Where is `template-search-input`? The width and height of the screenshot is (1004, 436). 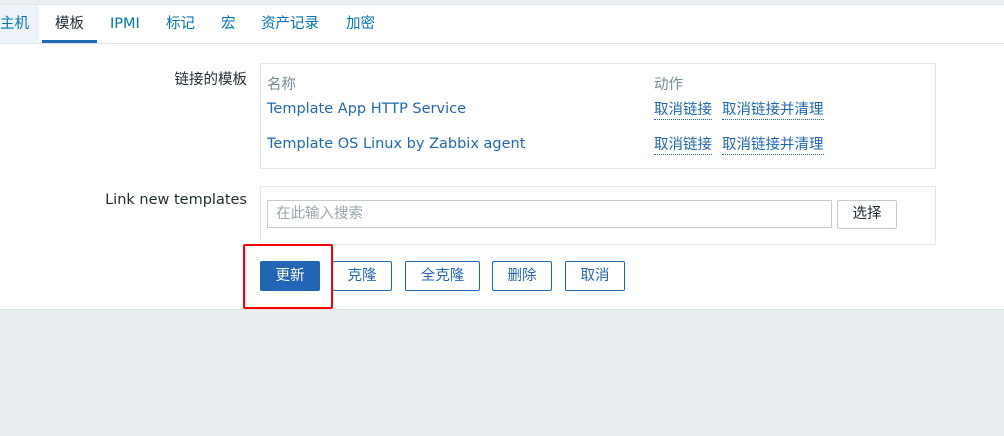 template-search-input is located at coordinates (549, 214).